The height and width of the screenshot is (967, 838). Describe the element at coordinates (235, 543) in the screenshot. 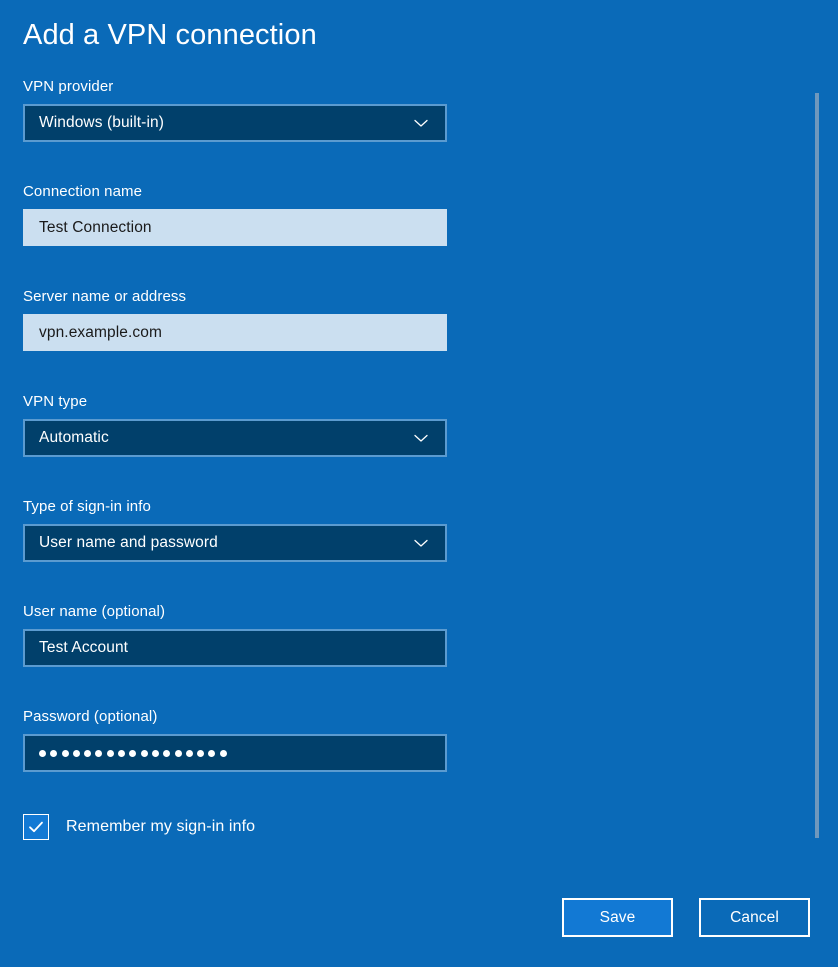

I see `sign-in-type-dropdown: User name and password` at that location.